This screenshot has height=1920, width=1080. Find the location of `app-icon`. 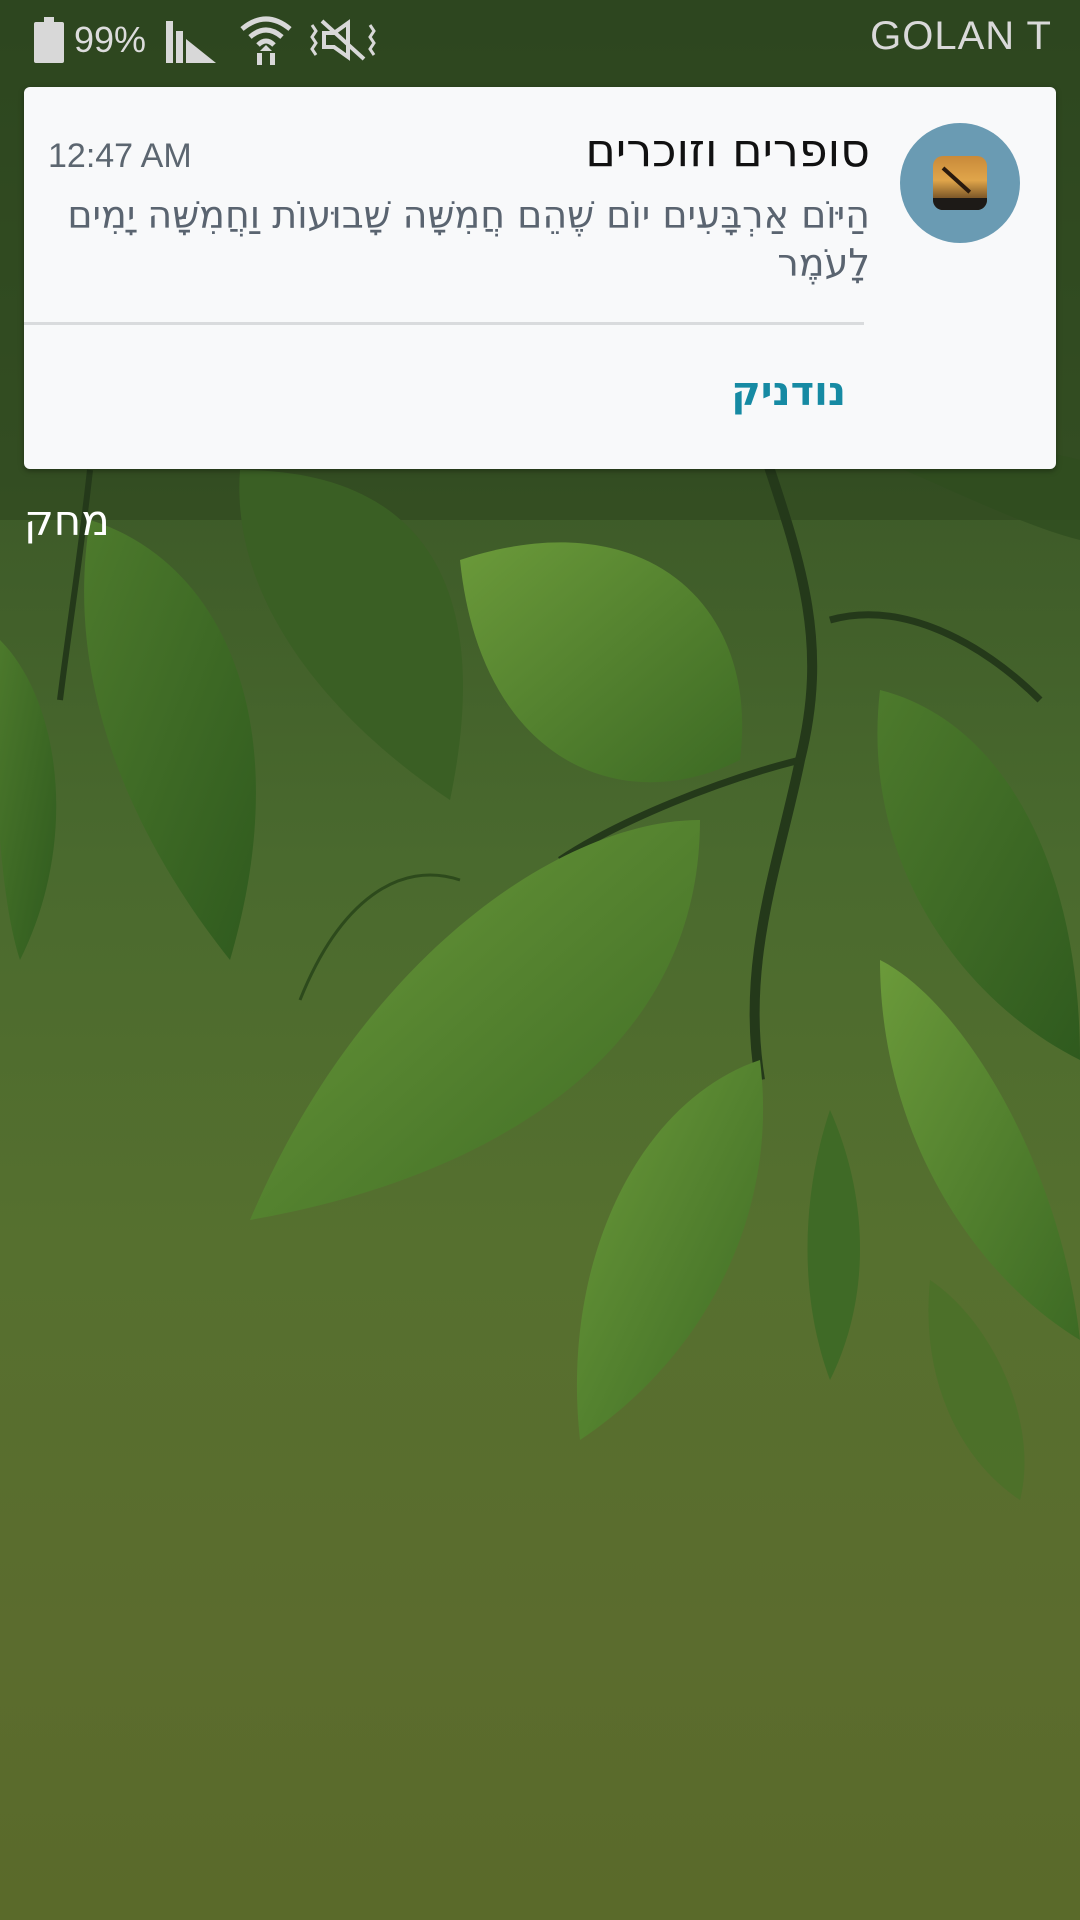

app-icon is located at coordinates (960, 183).